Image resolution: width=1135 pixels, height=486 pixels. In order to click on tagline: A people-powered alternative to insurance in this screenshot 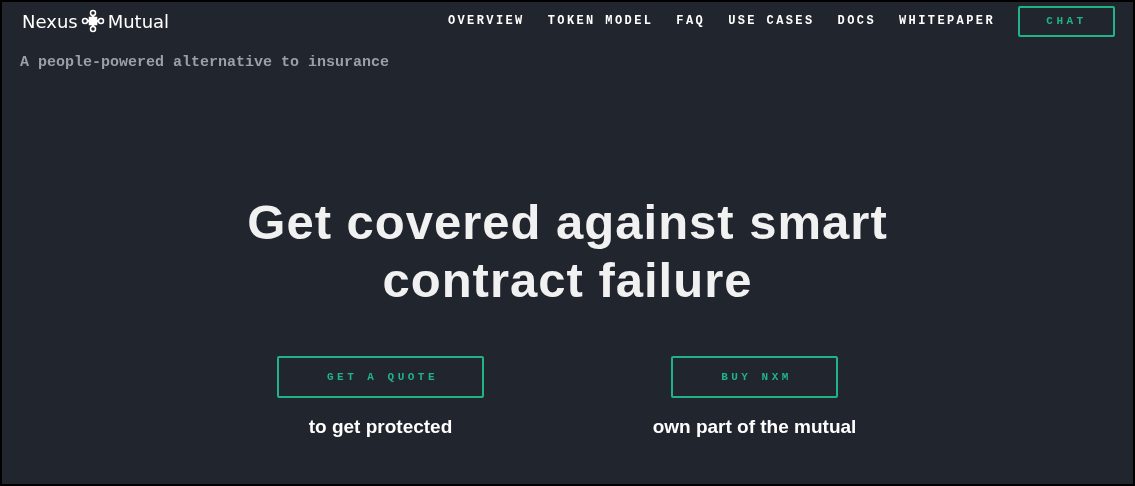, I will do `click(205, 62)`.